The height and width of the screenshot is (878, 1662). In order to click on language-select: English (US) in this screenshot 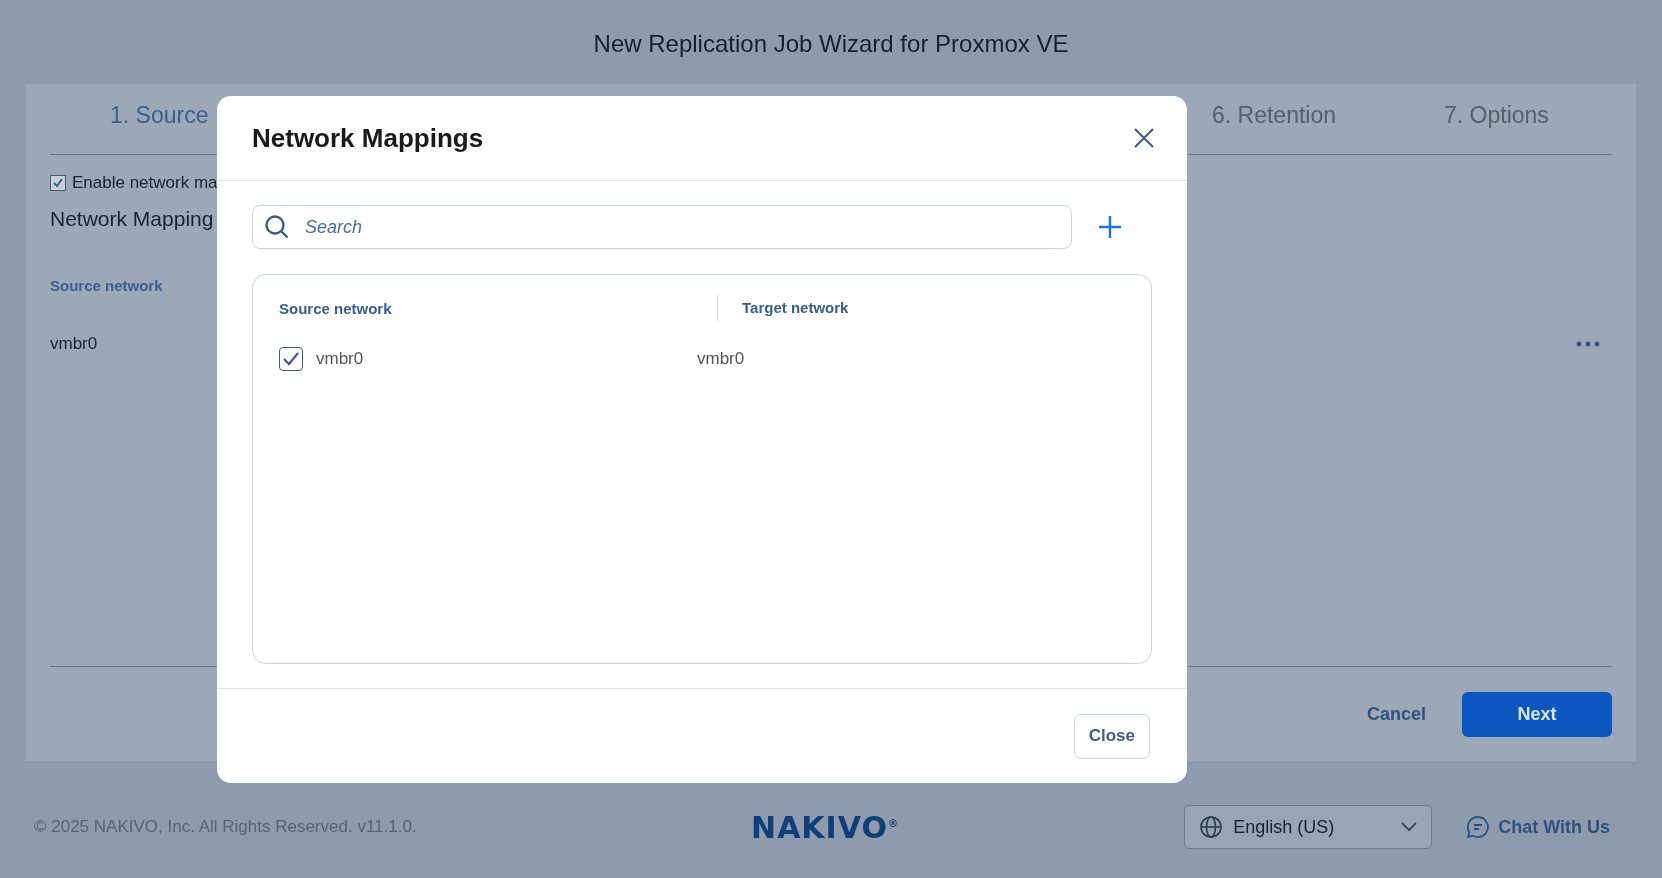, I will do `click(1308, 827)`.